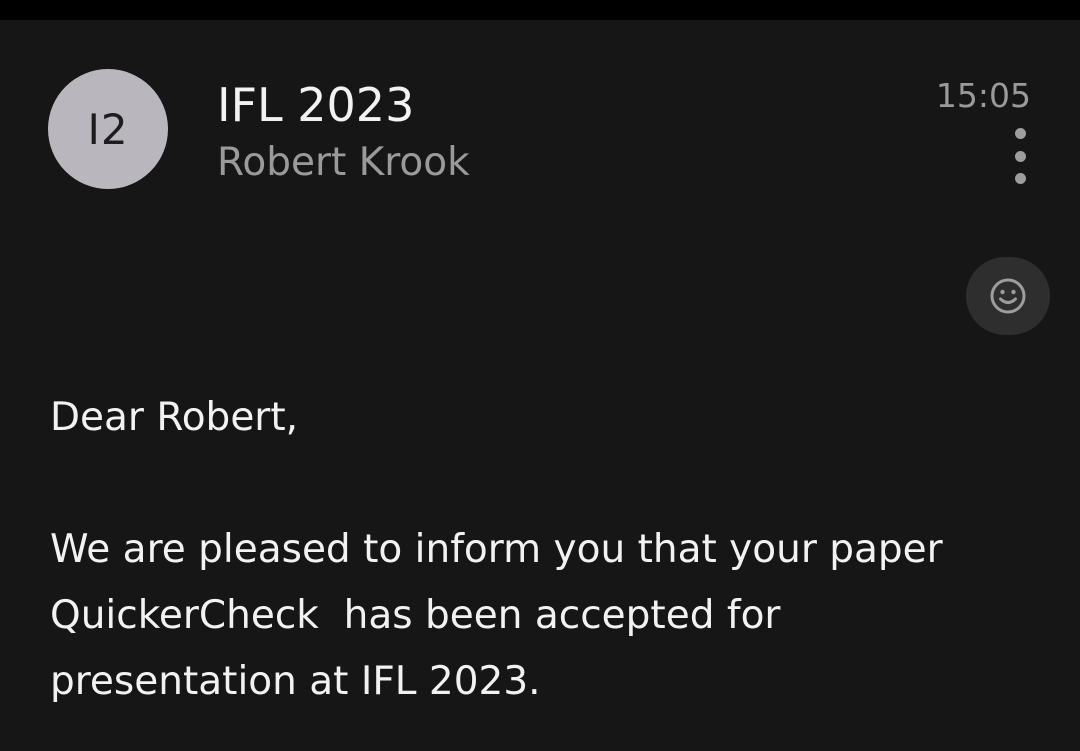 This screenshot has width=1080, height=751. Describe the element at coordinates (1020, 133) in the screenshot. I see `more-vertical-icon` at that location.